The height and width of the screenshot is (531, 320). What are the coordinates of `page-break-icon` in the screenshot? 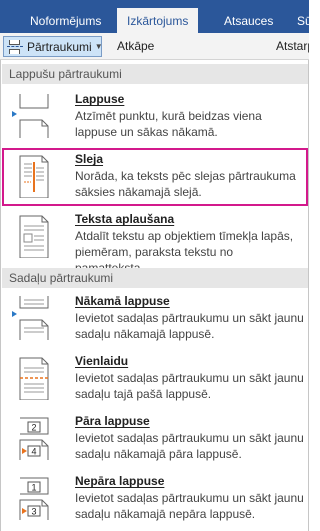 It's located at (30, 116).